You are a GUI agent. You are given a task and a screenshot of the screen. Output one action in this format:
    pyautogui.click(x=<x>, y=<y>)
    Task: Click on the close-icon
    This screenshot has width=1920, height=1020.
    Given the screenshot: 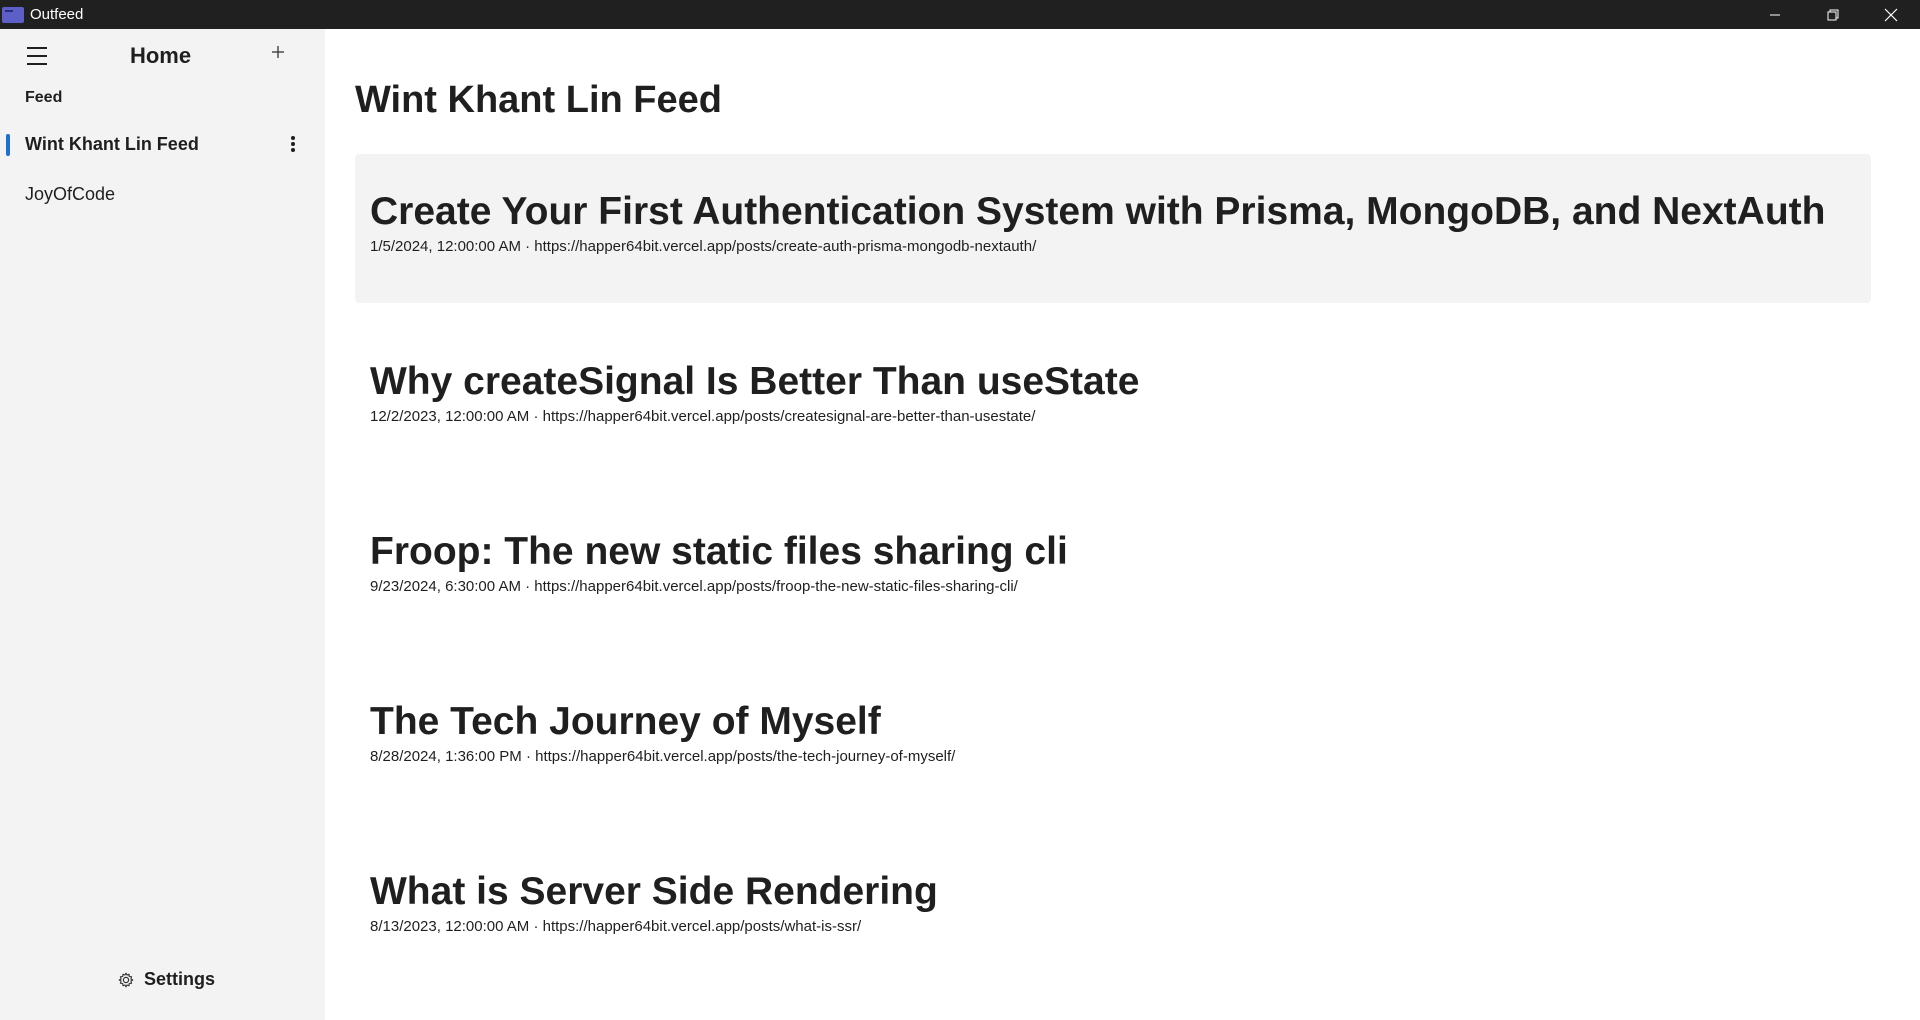 What is the action you would take?
    pyautogui.click(x=1891, y=14)
    